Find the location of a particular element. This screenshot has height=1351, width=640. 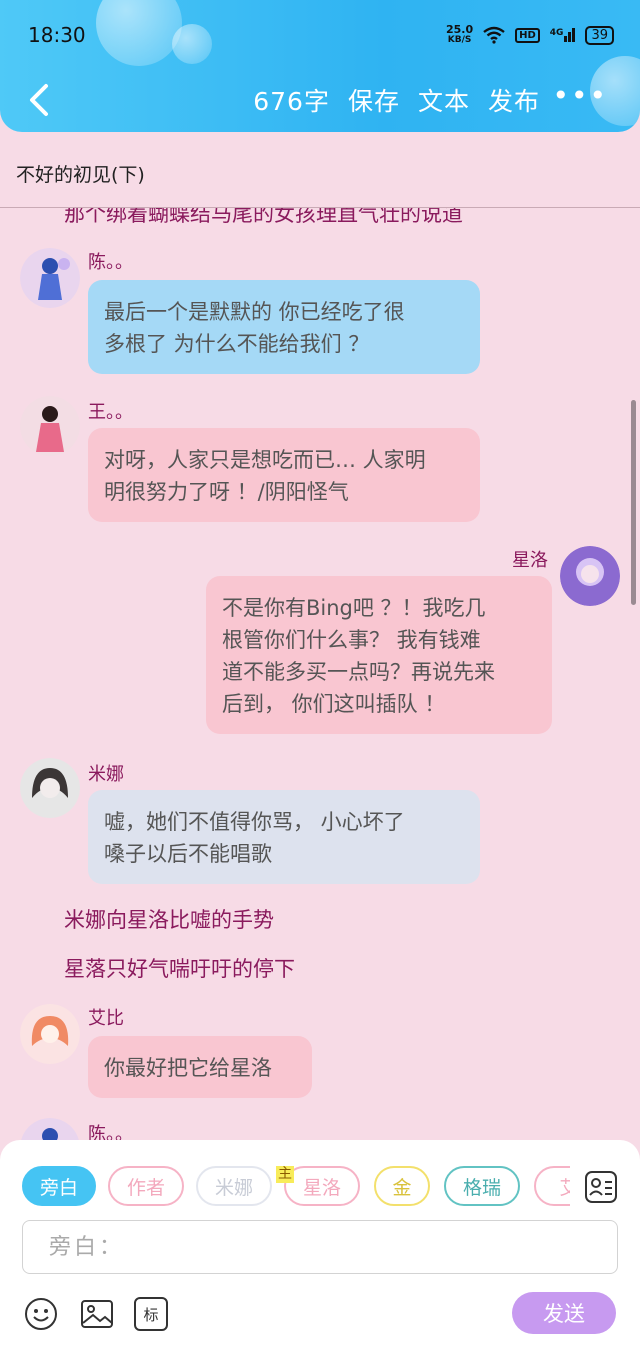

smiley-icon is located at coordinates (41, 1314).